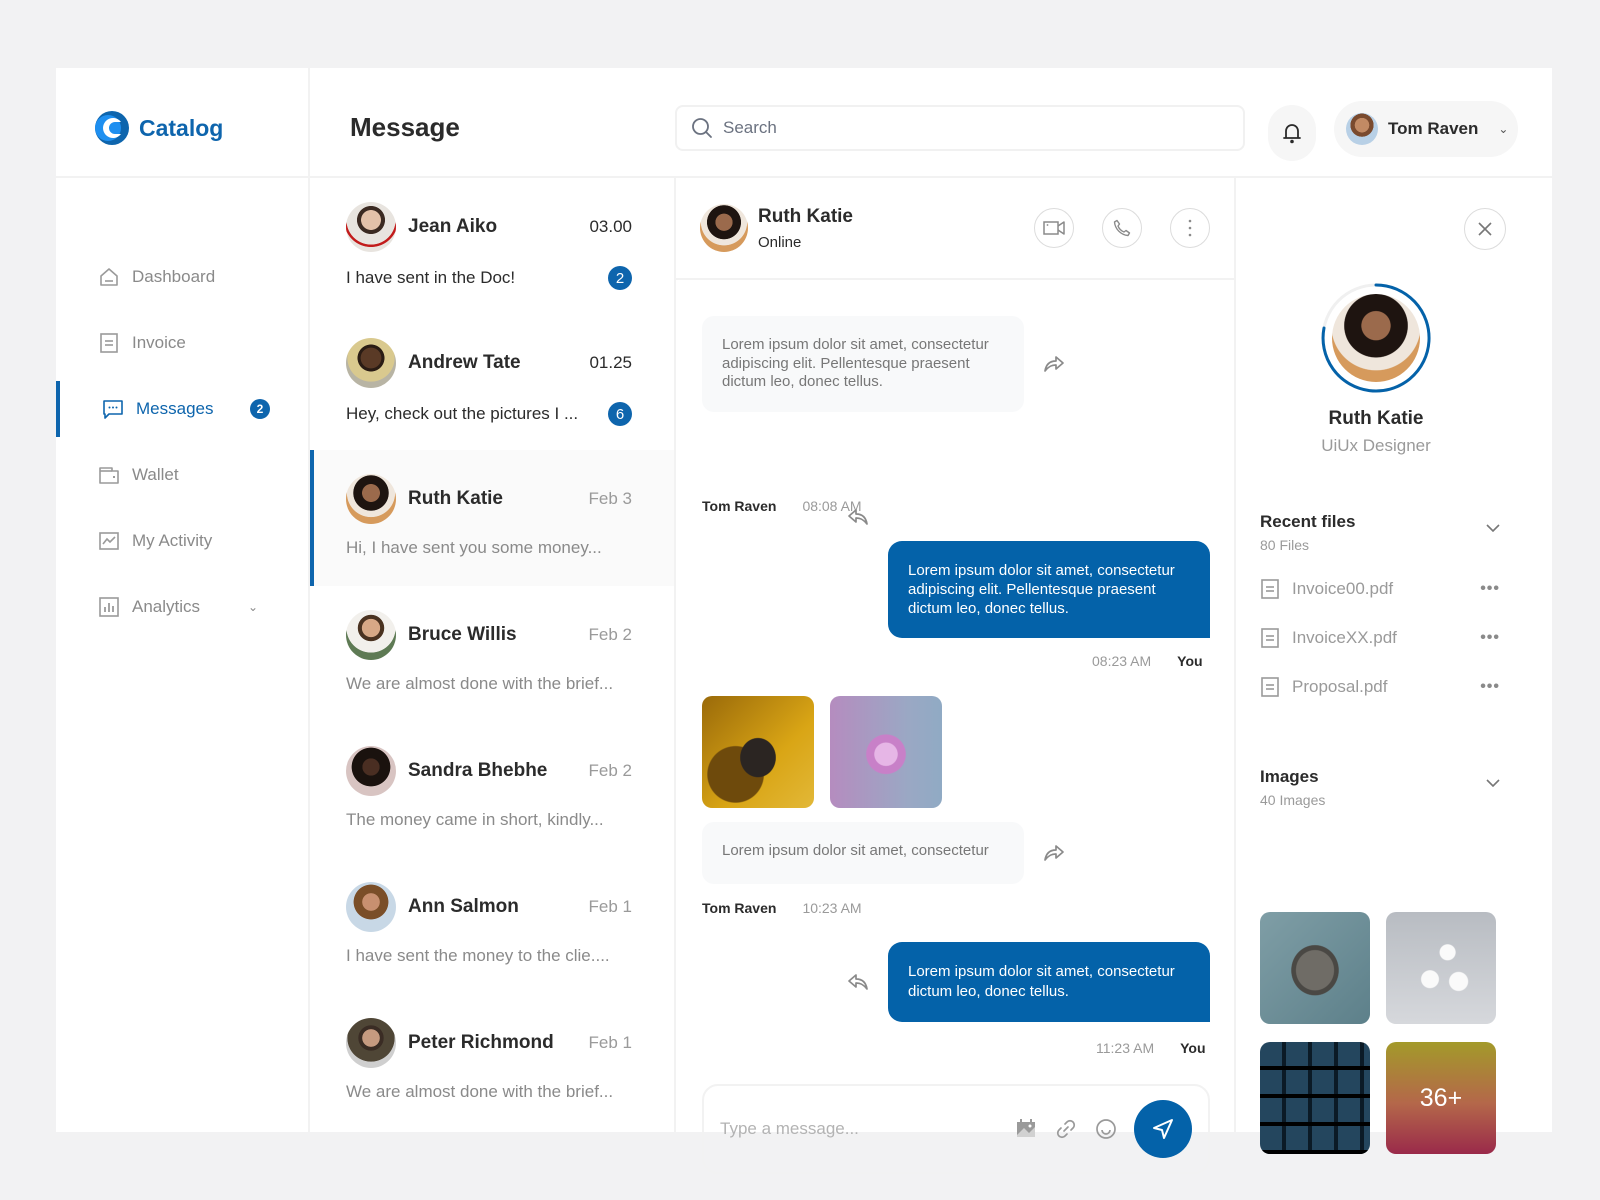  What do you see at coordinates (1315, 1098) in the screenshot?
I see `blue-grid-image` at bounding box center [1315, 1098].